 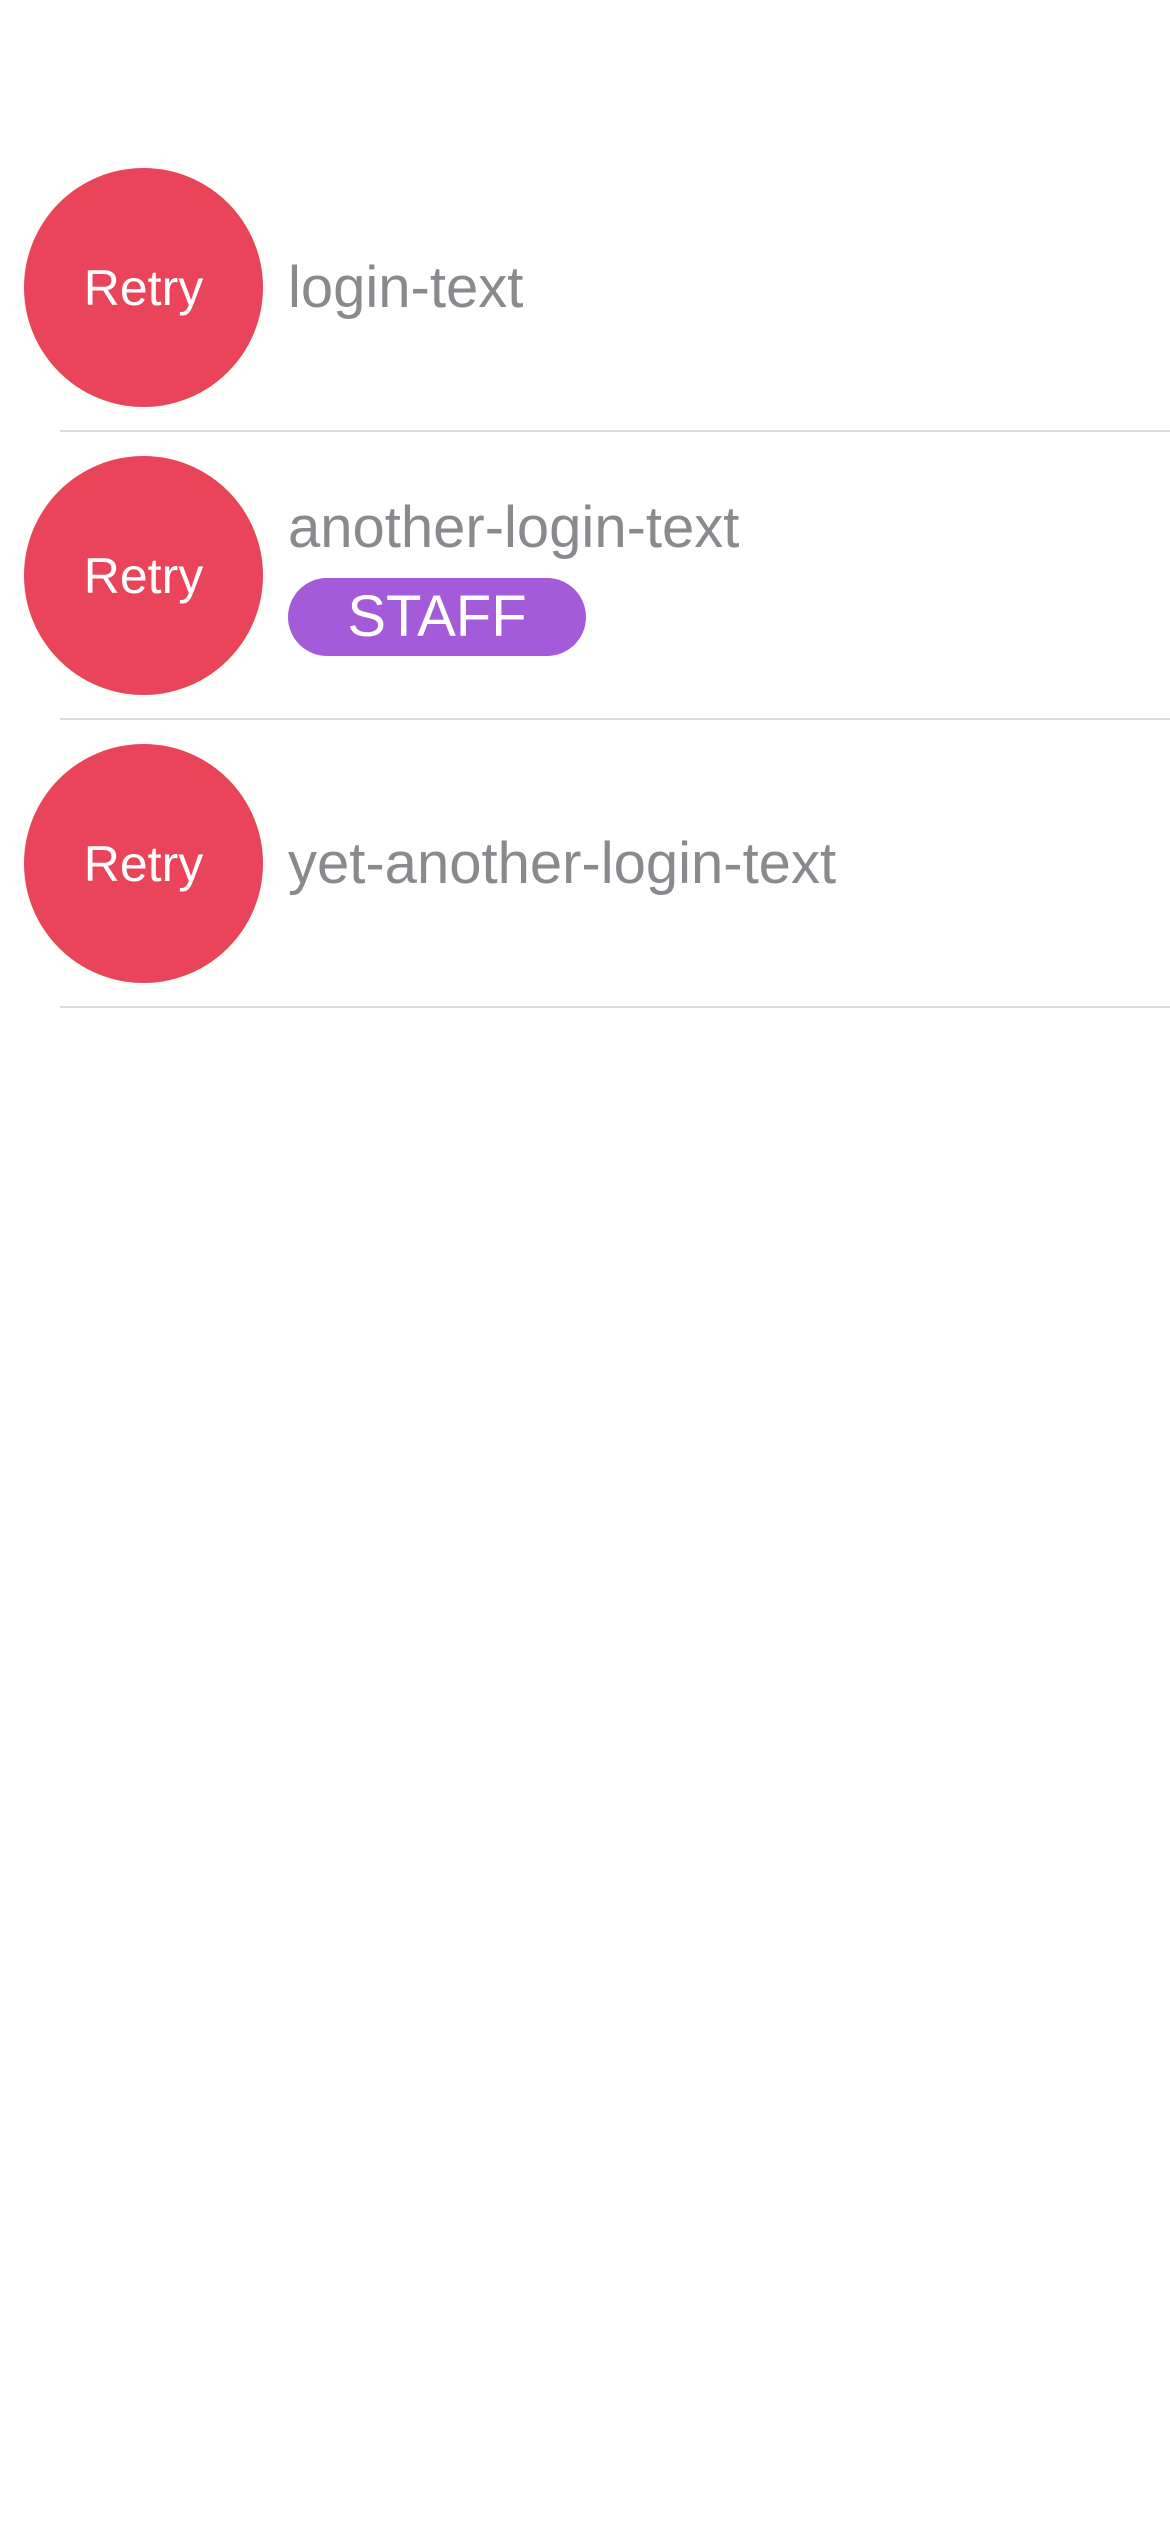 I want to click on account-row: Retry login-text, so click(x=585, y=288).